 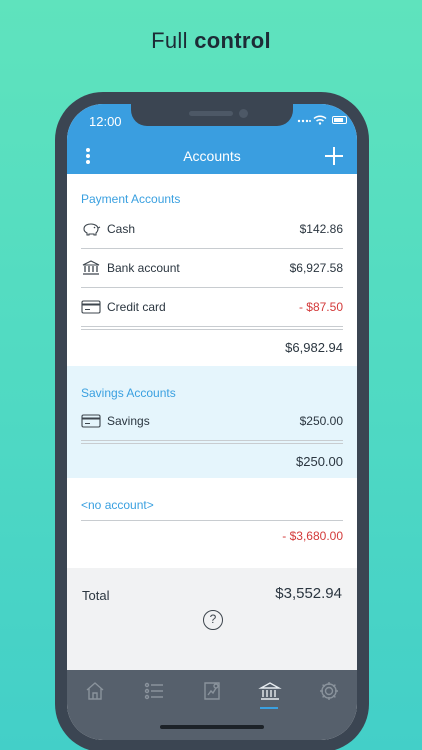 I want to click on gear-icon, so click(x=329, y=691).